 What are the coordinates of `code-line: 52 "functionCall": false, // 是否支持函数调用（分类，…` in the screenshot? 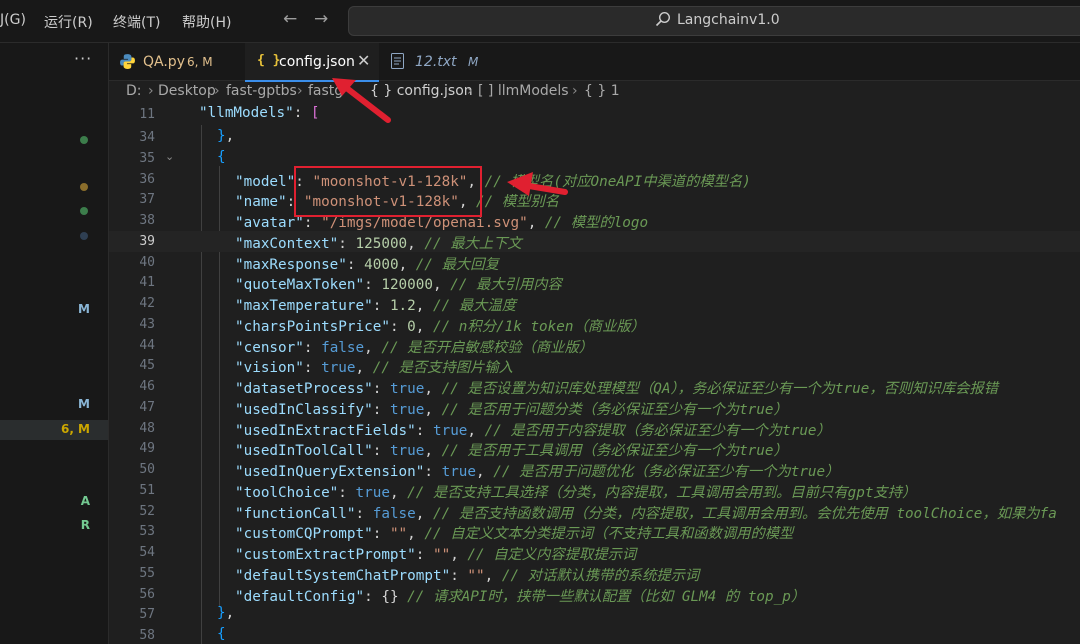 It's located at (594, 511).